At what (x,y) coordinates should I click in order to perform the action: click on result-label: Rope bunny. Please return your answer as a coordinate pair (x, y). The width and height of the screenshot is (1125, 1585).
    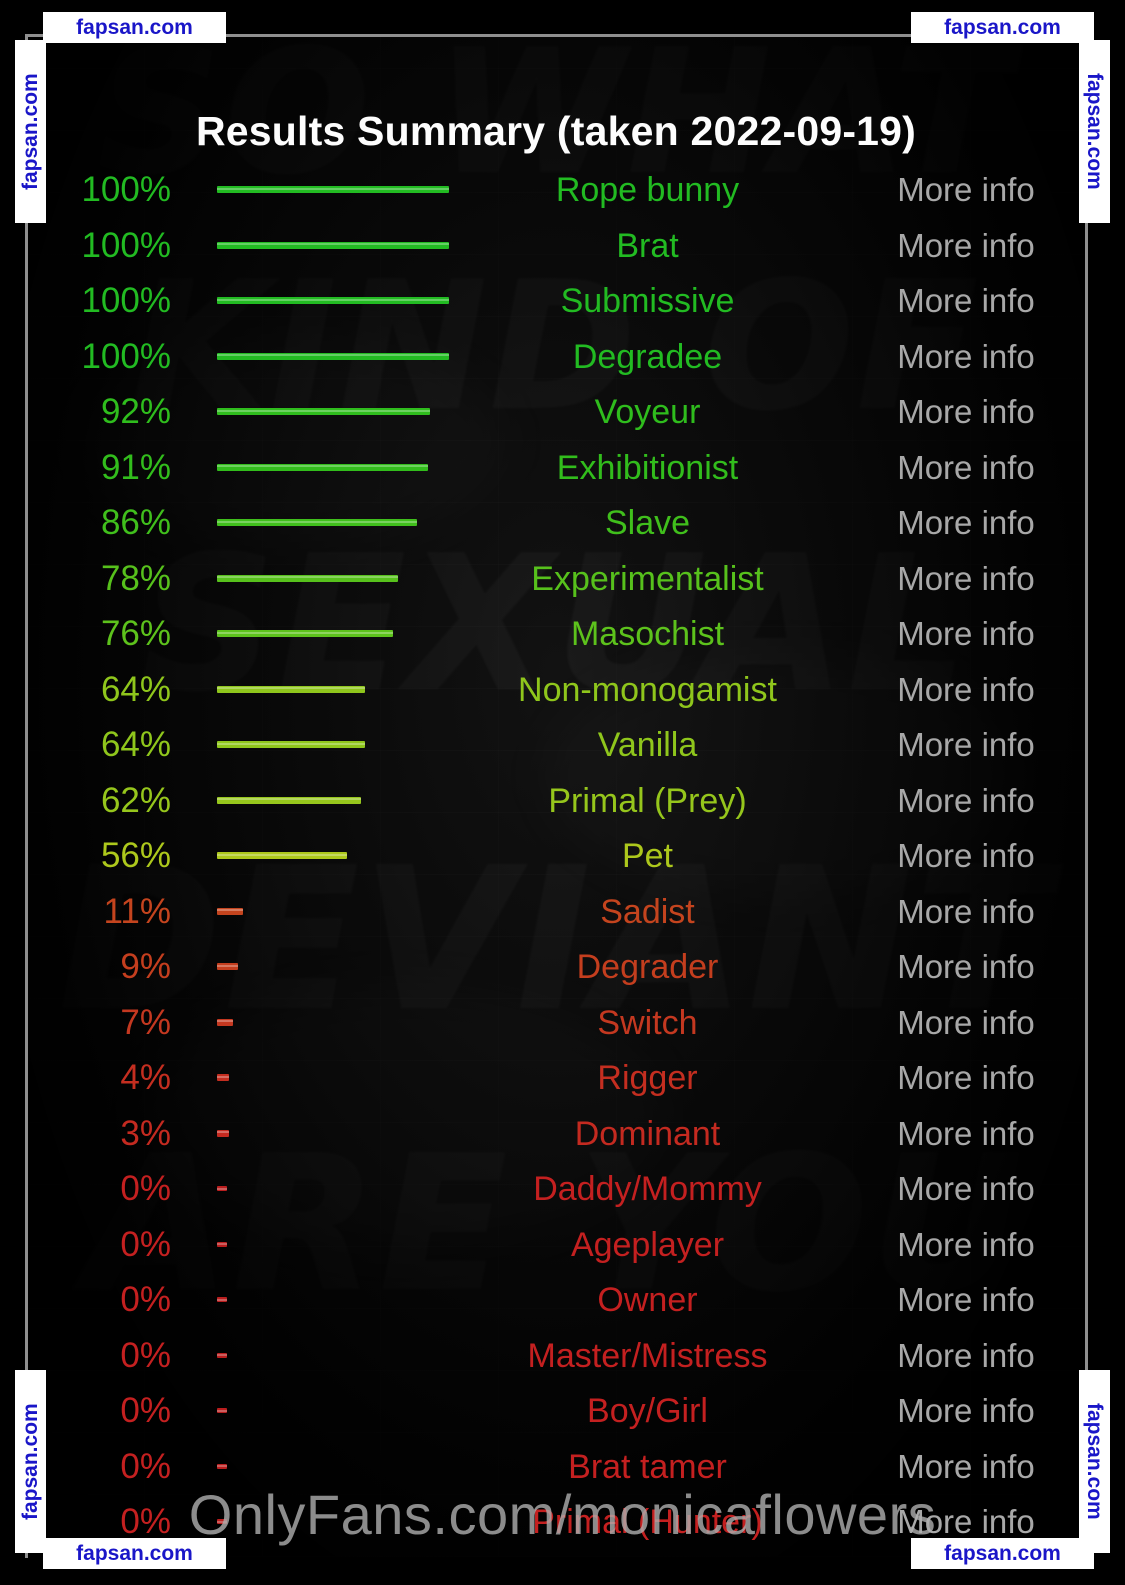
    Looking at the image, I should click on (647, 190).